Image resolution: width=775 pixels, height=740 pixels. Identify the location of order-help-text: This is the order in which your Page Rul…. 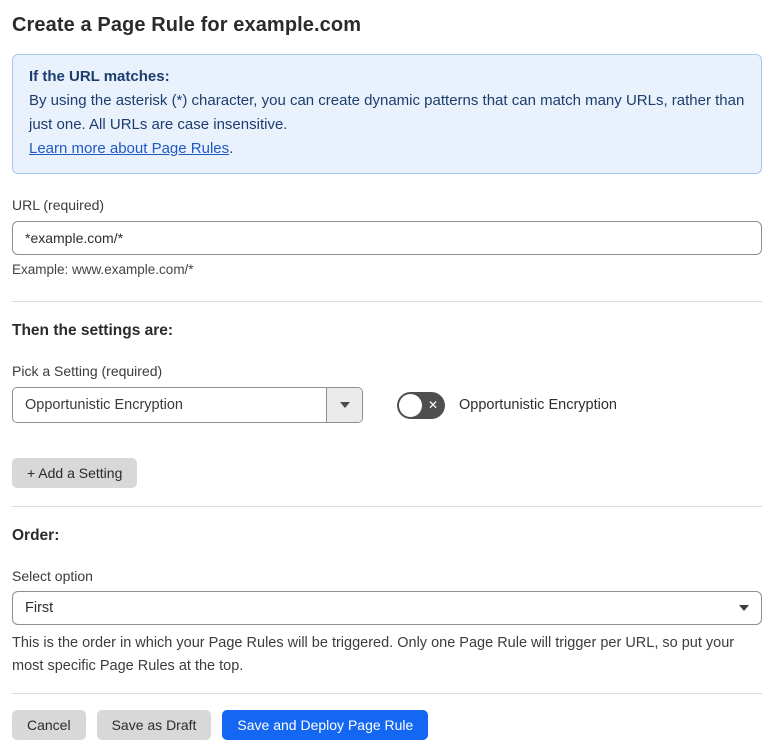
(373, 654).